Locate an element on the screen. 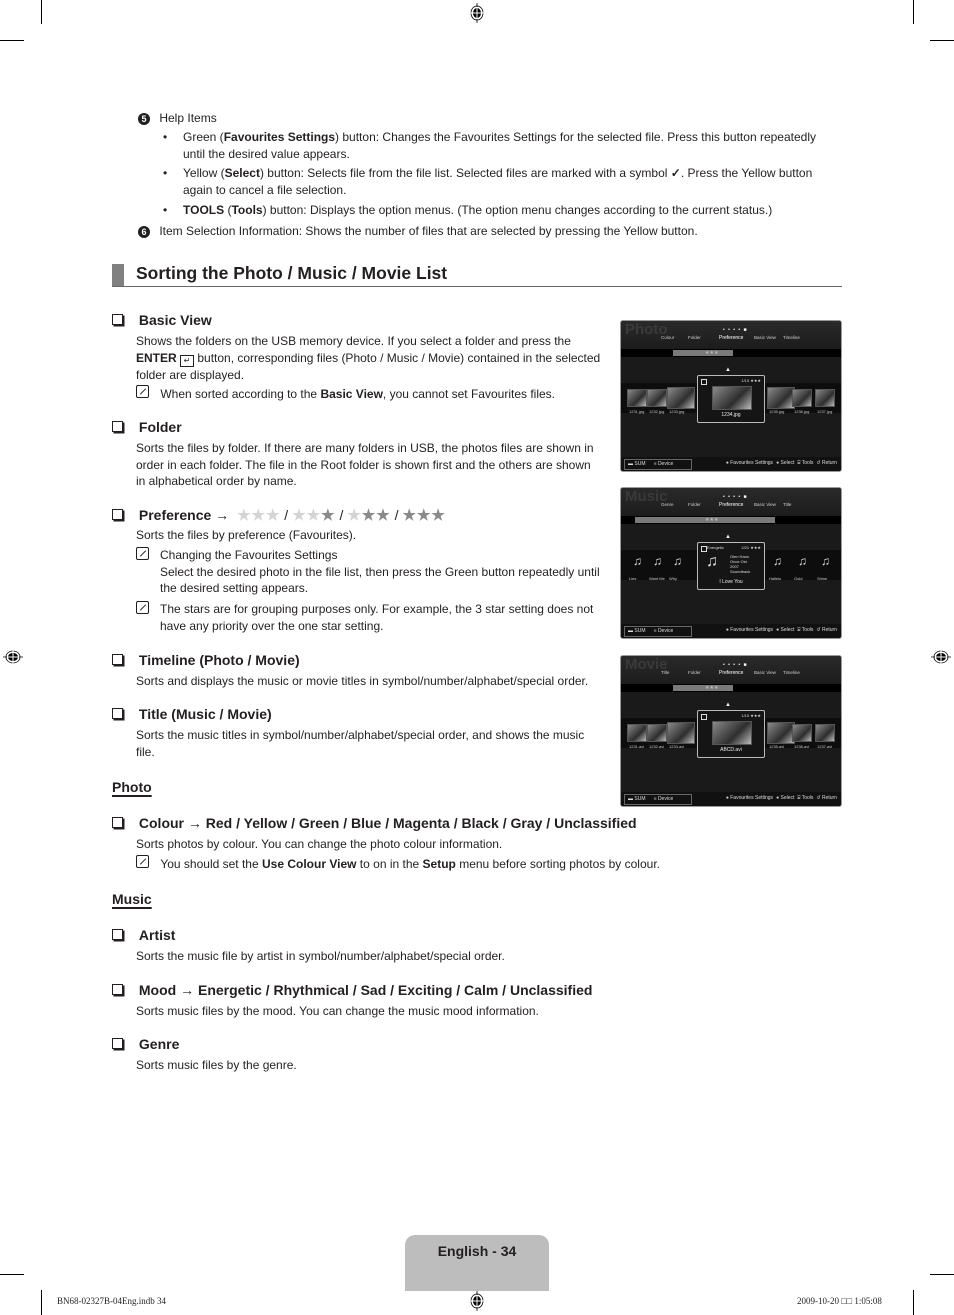 This screenshot has width=954, height=1315. star-rating-options: ★★★ / ★★★ / ★★★ / ★★★ is located at coordinates (339, 515).